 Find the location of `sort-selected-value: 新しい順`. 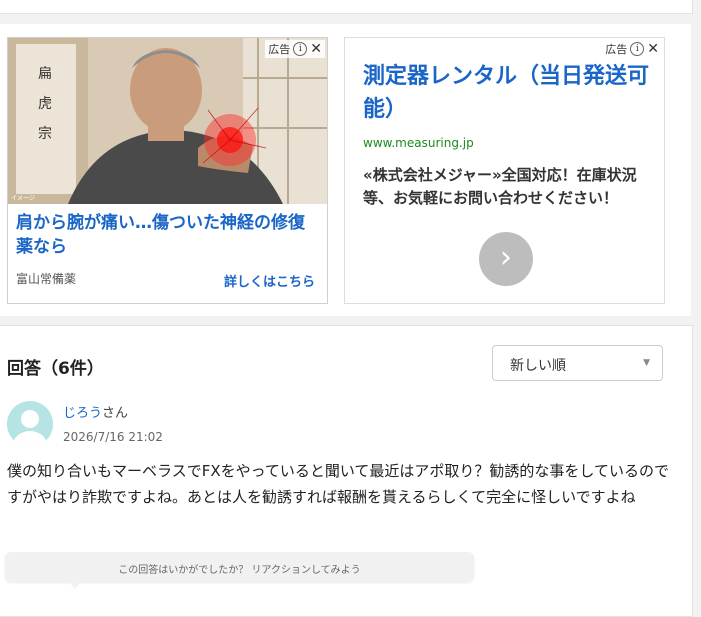

sort-selected-value: 新しい順 is located at coordinates (538, 366).